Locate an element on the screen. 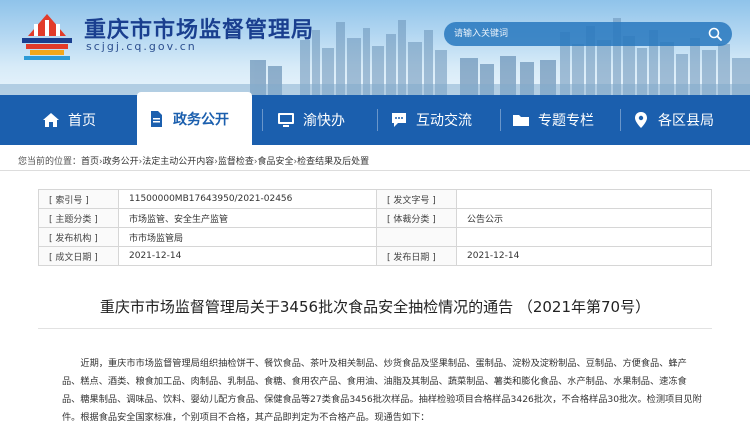  nav-item-label: 首页 is located at coordinates (82, 121).